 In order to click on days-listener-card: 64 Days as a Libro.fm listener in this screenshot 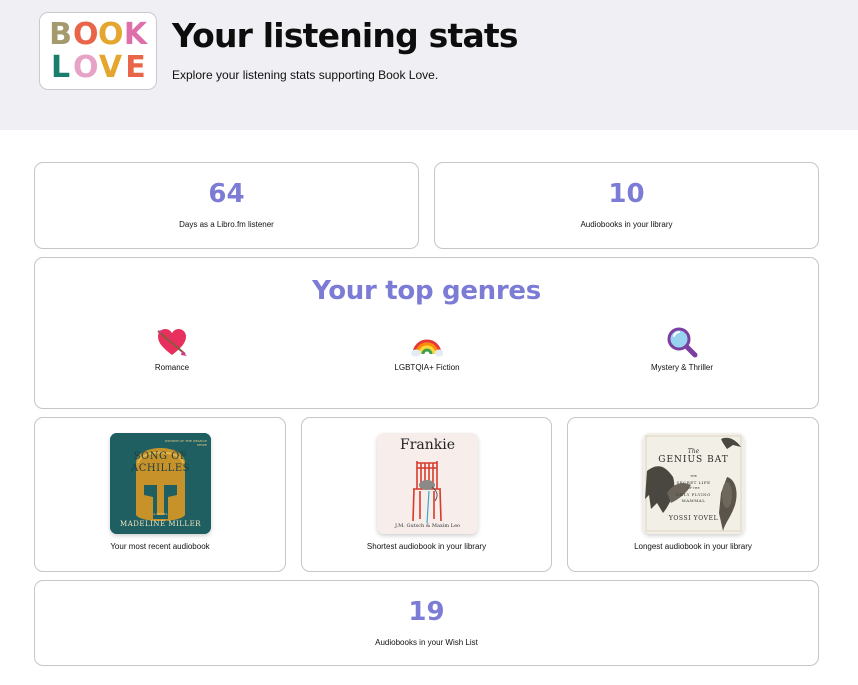, I will do `click(226, 205)`.